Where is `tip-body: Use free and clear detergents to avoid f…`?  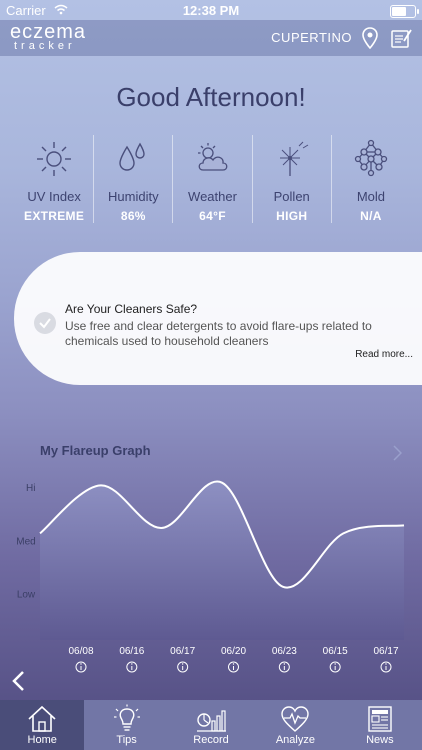
tip-body: Use free and clear detergents to avoid f… is located at coordinates (218, 333).